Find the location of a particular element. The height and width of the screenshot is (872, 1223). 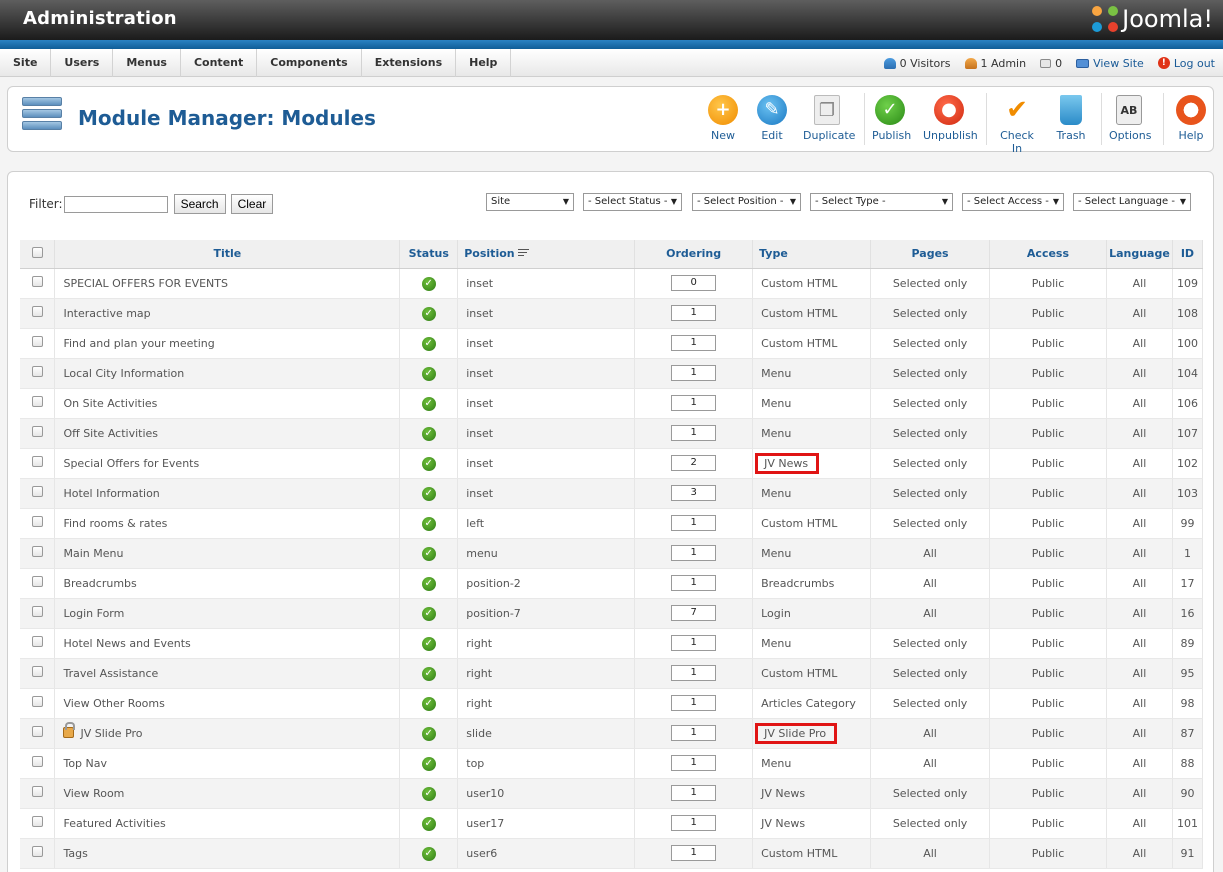

menu-menus: Menus is located at coordinates (147, 63).